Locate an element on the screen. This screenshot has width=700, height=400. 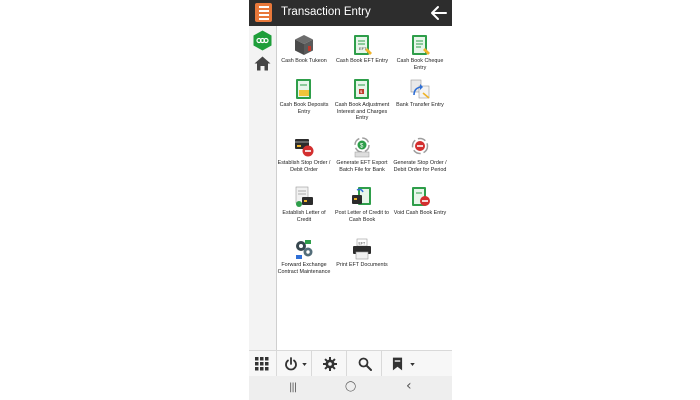
search-button is located at coordinates (364, 364).